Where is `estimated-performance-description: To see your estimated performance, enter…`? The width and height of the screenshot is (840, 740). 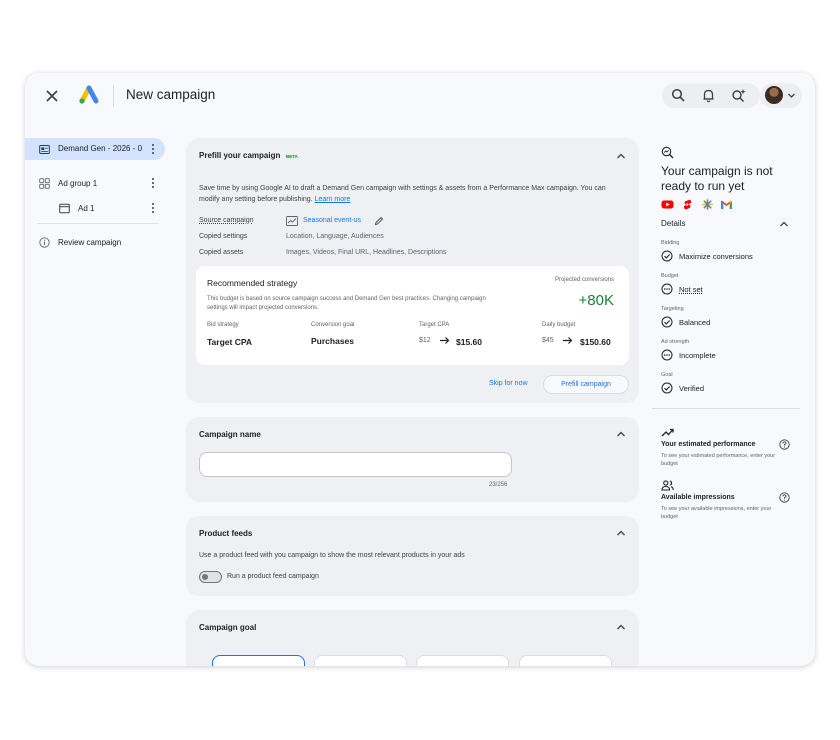
estimated-performance-description: To see your estimated performance, enter… is located at coordinates (718, 460).